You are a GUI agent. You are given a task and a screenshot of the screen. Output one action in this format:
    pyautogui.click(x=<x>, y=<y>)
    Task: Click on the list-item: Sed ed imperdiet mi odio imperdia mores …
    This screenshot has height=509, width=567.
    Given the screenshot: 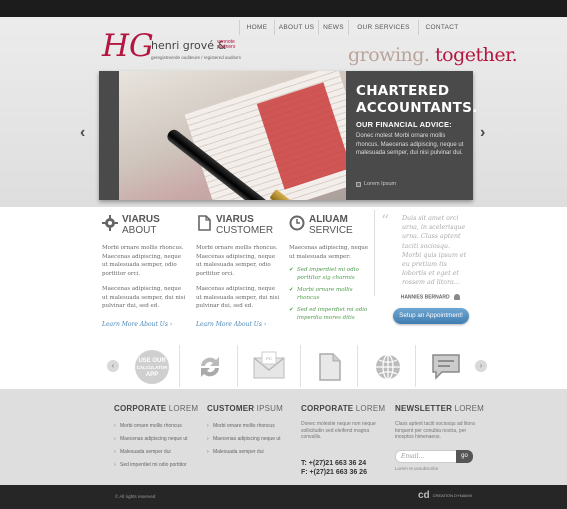 What is the action you would take?
    pyautogui.click(x=331, y=314)
    